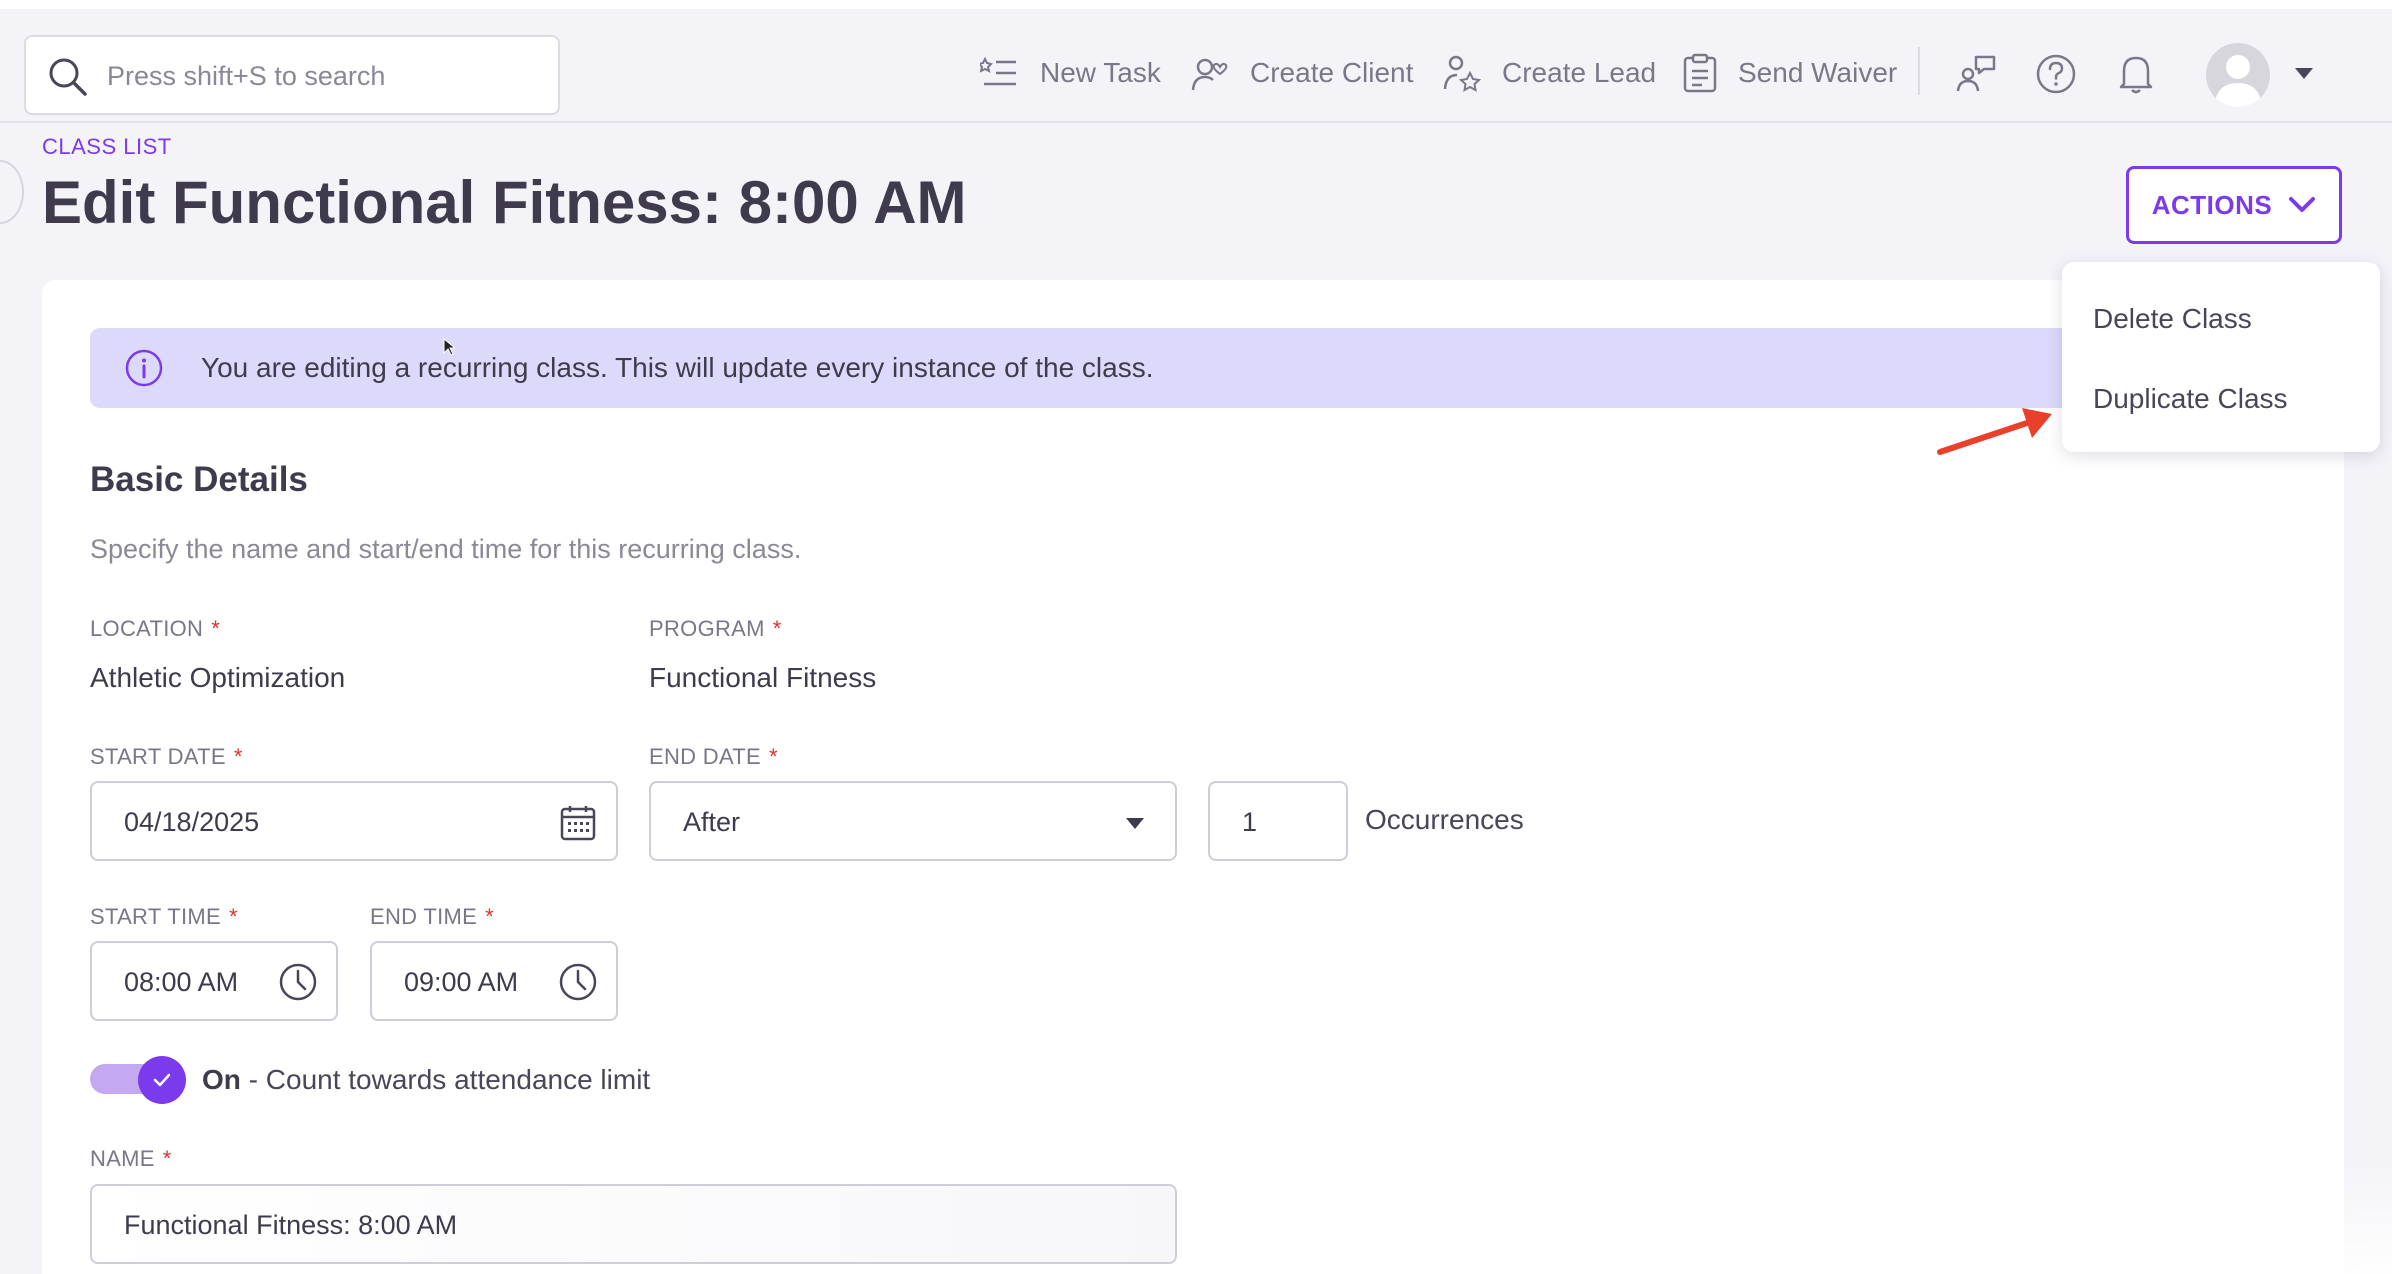 The height and width of the screenshot is (1274, 2392). I want to click on occurrences-label: Occurrences, so click(1444, 819).